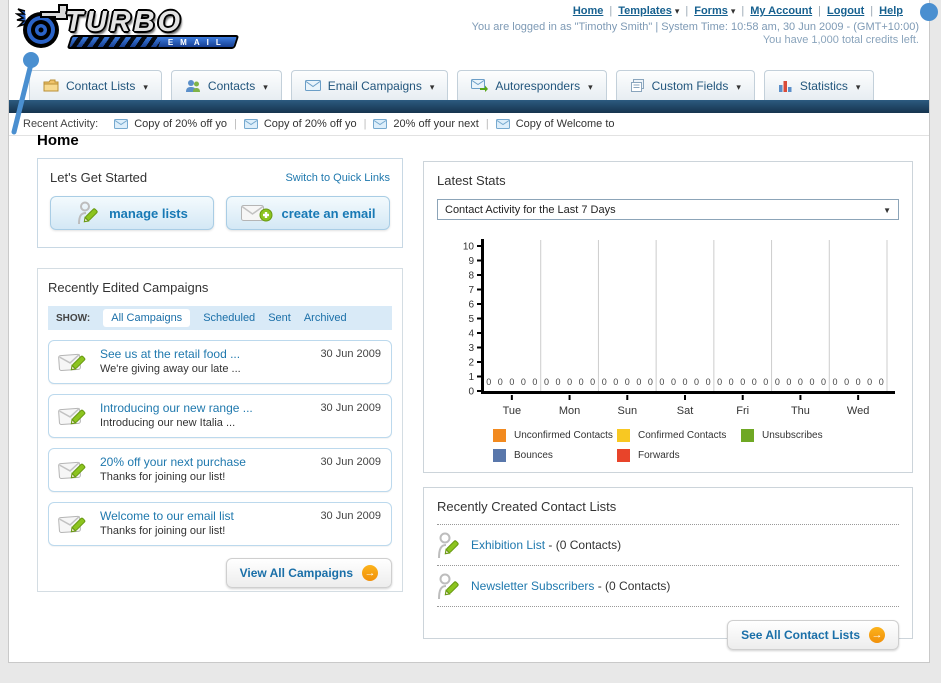 The height and width of the screenshot is (683, 941). Describe the element at coordinates (198, 41) in the screenshot. I see `logo-subtitle: EMAIL` at that location.